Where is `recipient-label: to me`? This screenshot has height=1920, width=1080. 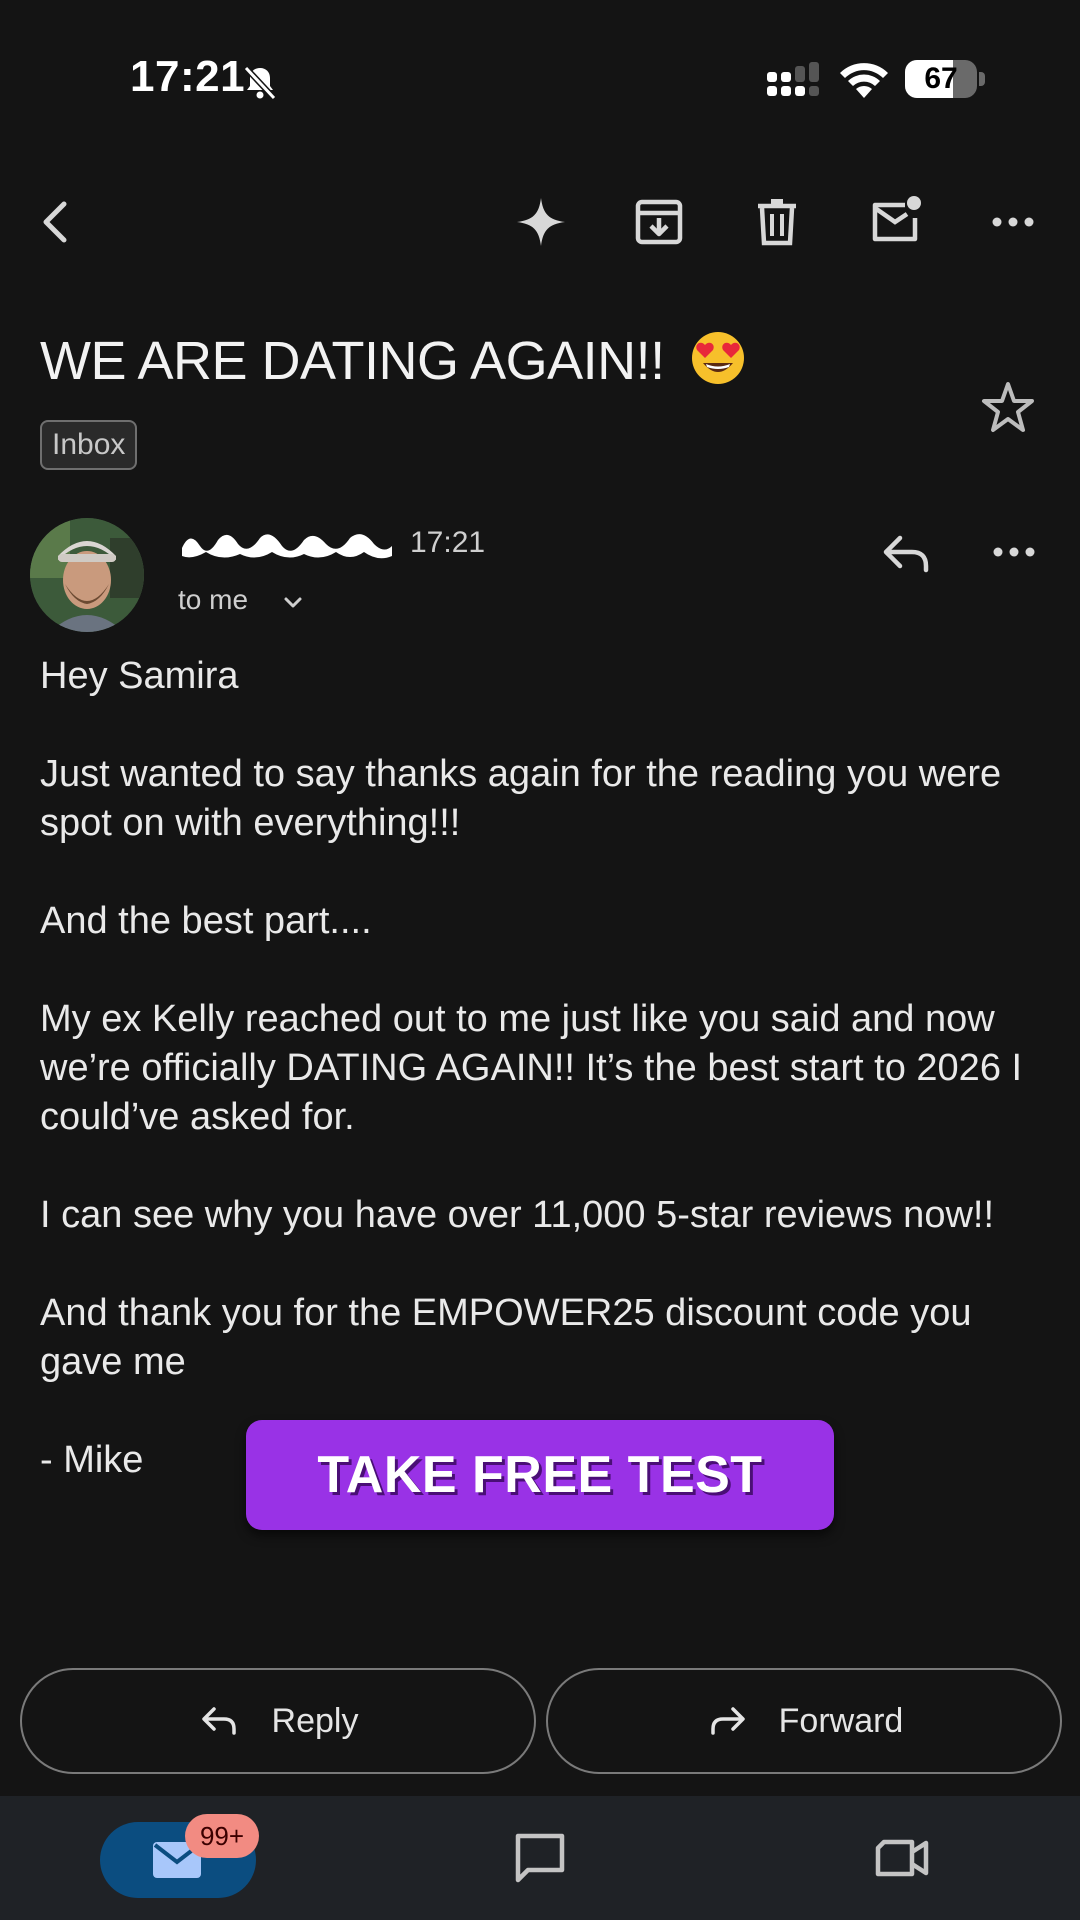
recipient-label: to me is located at coordinates (213, 600).